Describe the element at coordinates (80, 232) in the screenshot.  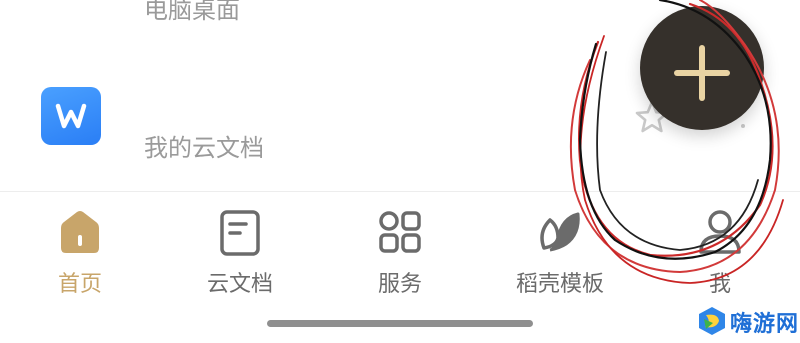
I see `home-icon` at that location.